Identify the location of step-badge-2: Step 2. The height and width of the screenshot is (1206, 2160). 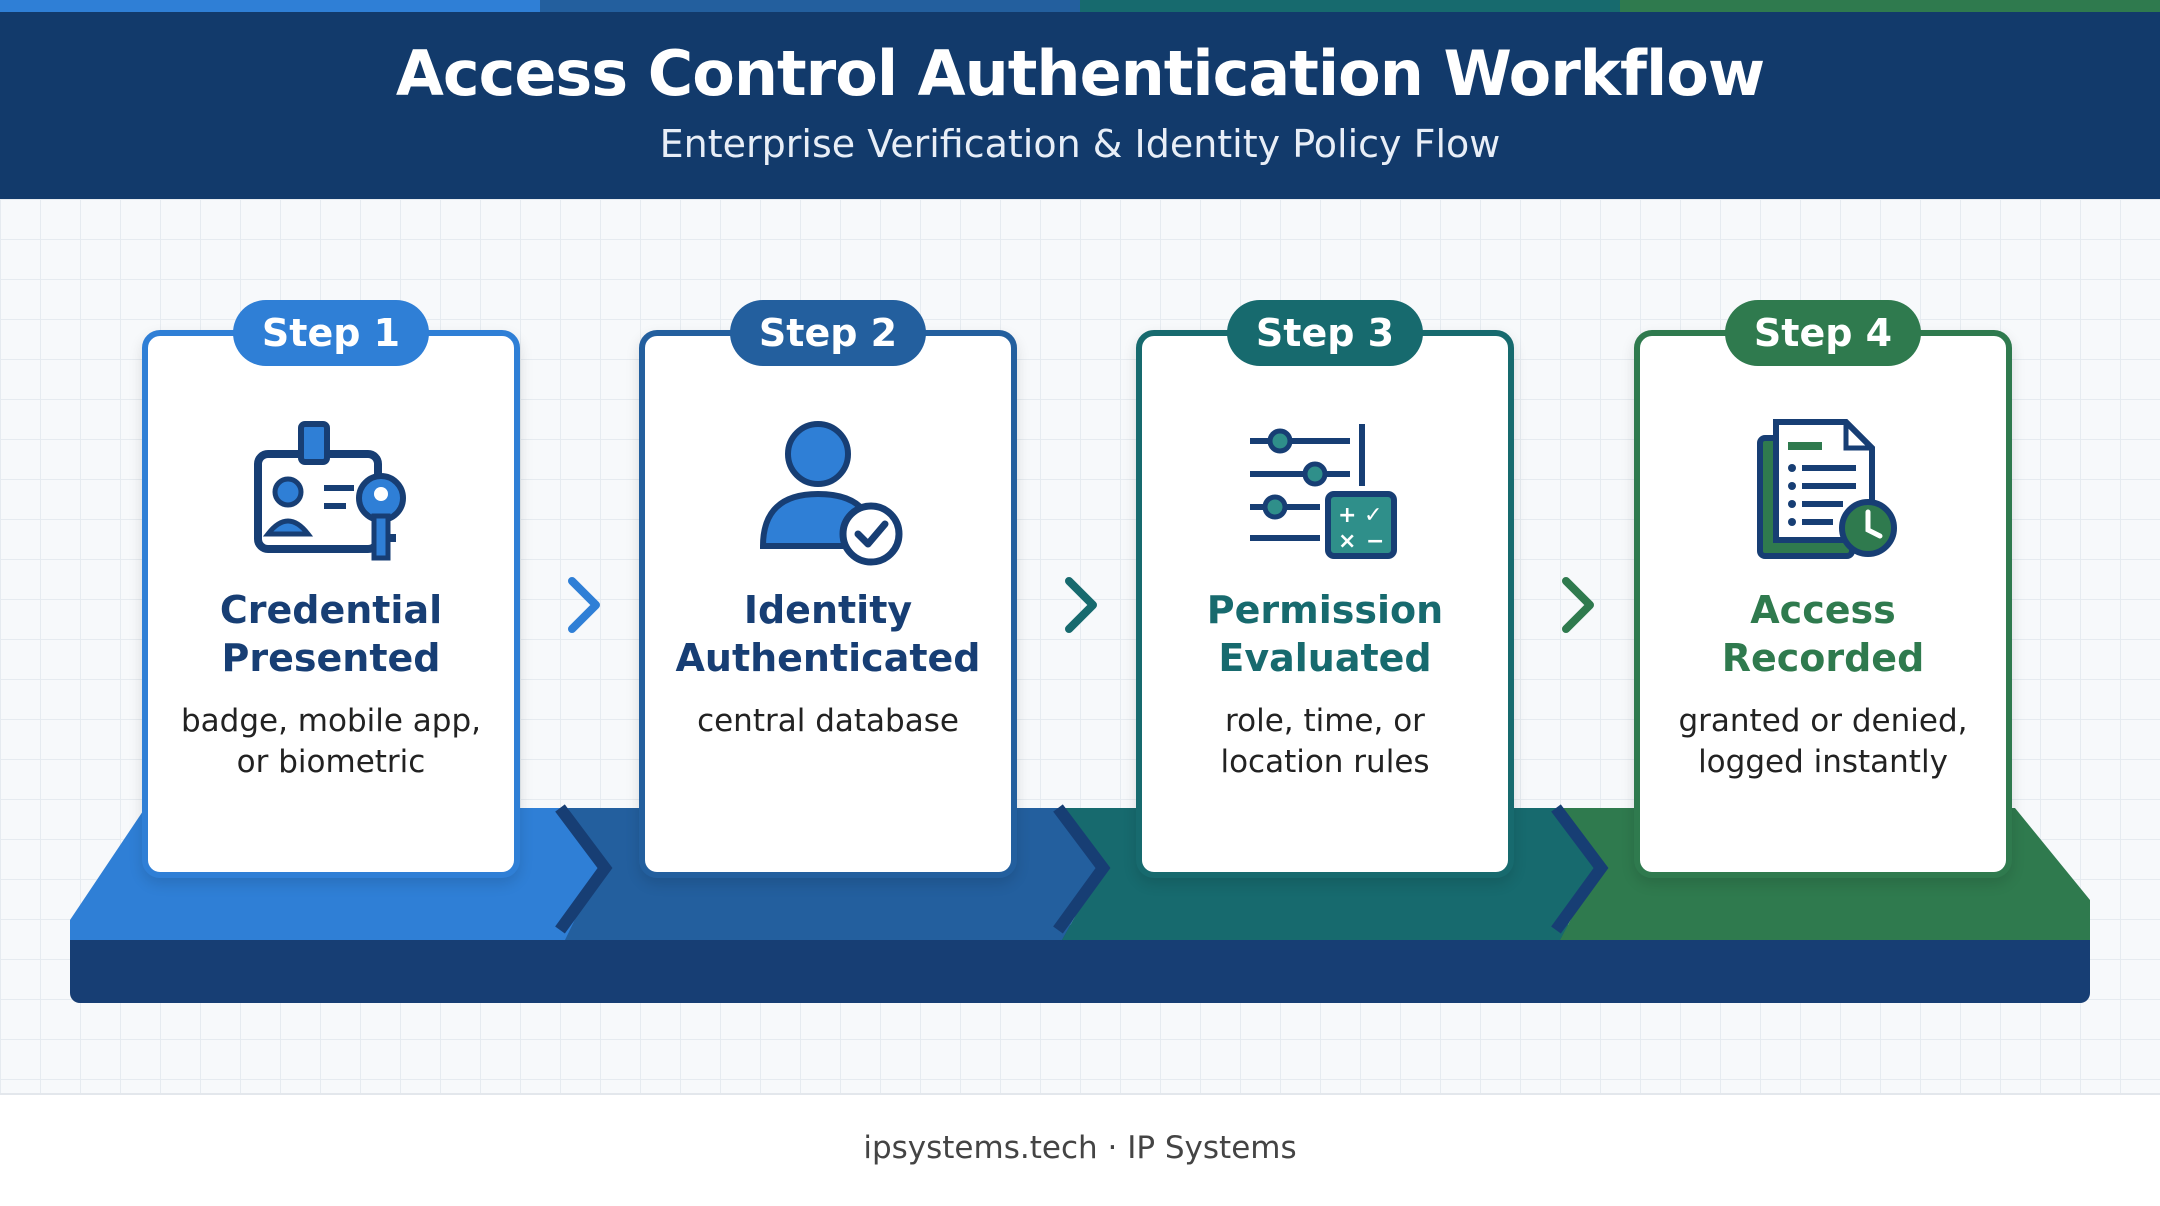
(828, 333).